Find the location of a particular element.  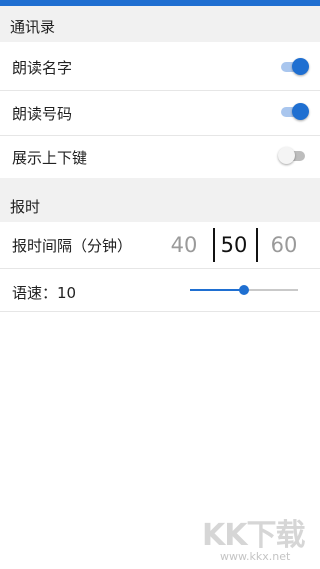

interval-label: 报时间隔（分钟） is located at coordinates (72, 246).